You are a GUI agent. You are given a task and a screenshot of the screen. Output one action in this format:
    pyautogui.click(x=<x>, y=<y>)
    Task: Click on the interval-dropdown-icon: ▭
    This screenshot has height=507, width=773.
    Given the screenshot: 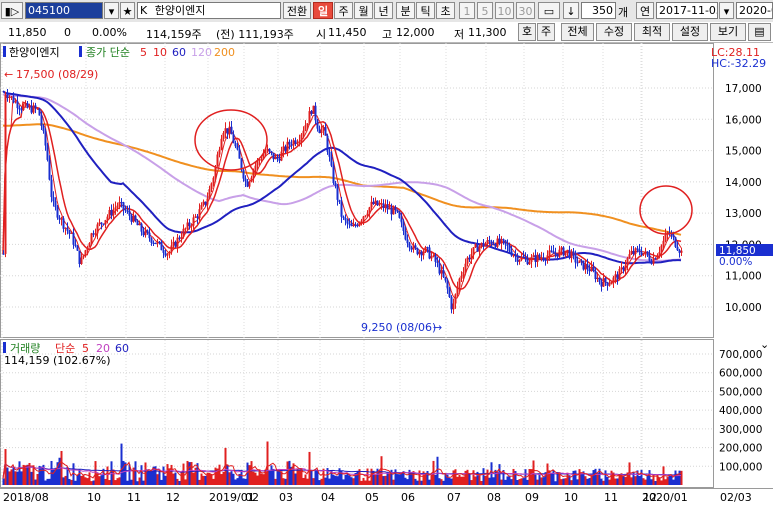 What is the action you would take?
    pyautogui.click(x=549, y=10)
    